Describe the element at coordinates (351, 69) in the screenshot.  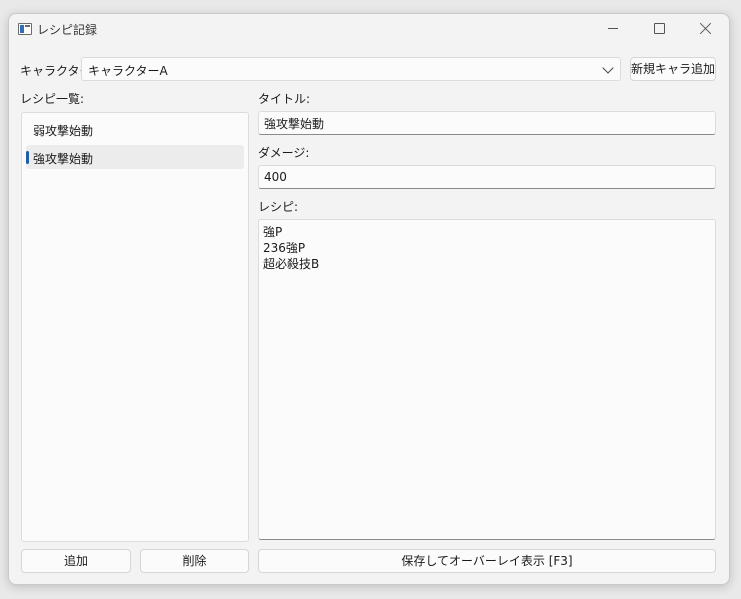
I see `character-select: キャラクターA` at that location.